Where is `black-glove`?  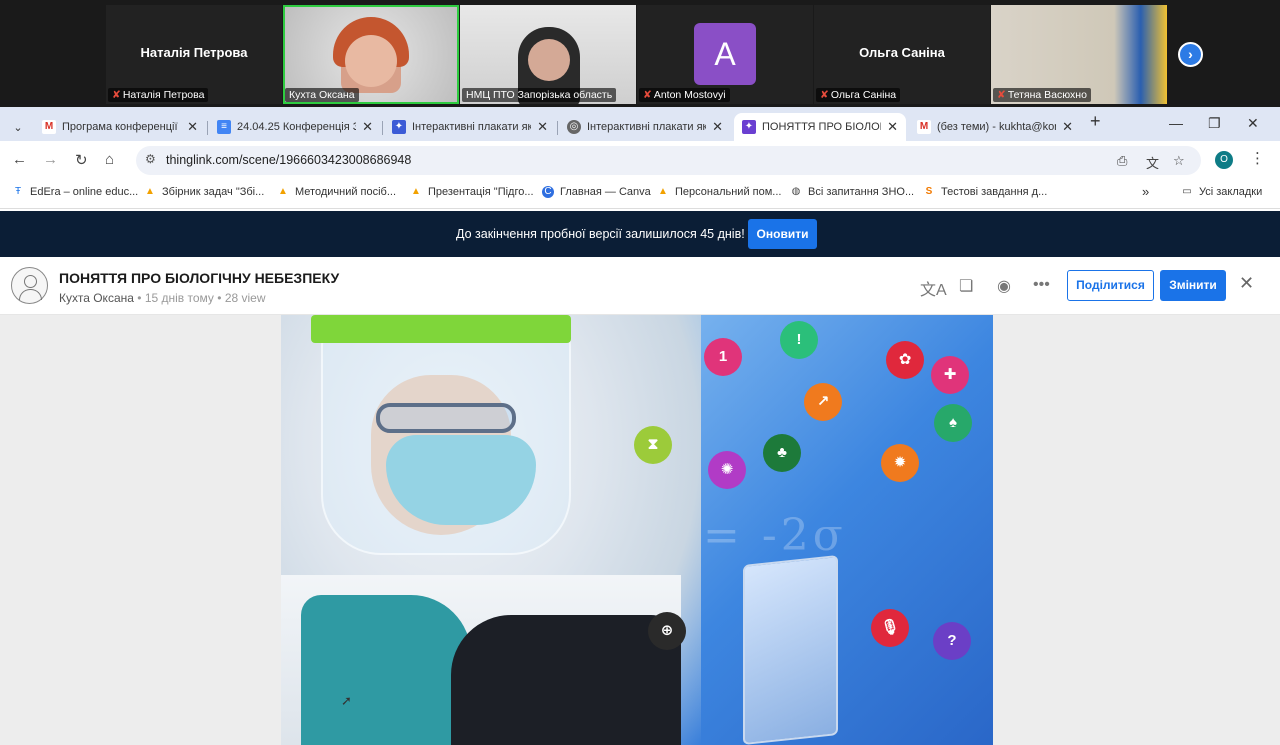
black-glove is located at coordinates (566, 680).